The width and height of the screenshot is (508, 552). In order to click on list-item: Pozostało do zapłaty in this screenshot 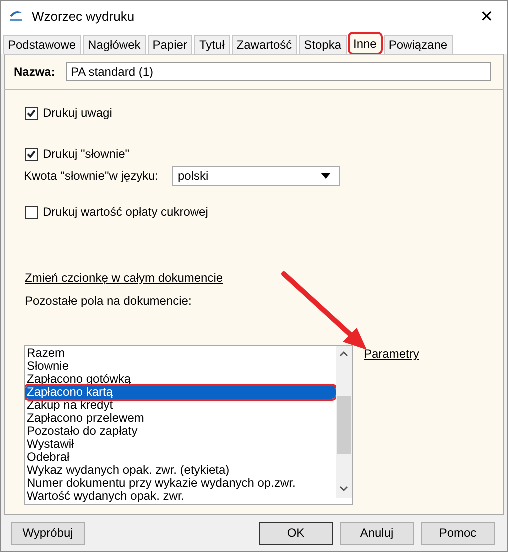, I will do `click(180, 431)`.